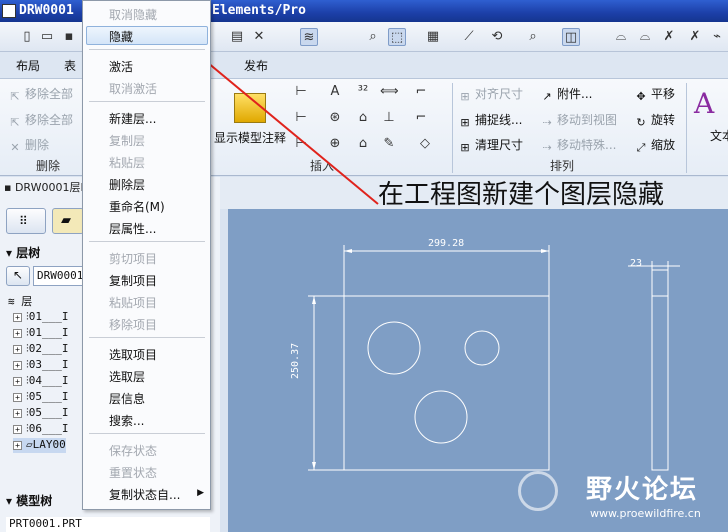 This screenshot has height=532, width=728. Describe the element at coordinates (363, 118) in the screenshot. I see `surface-finish-icon: ⌂` at that location.